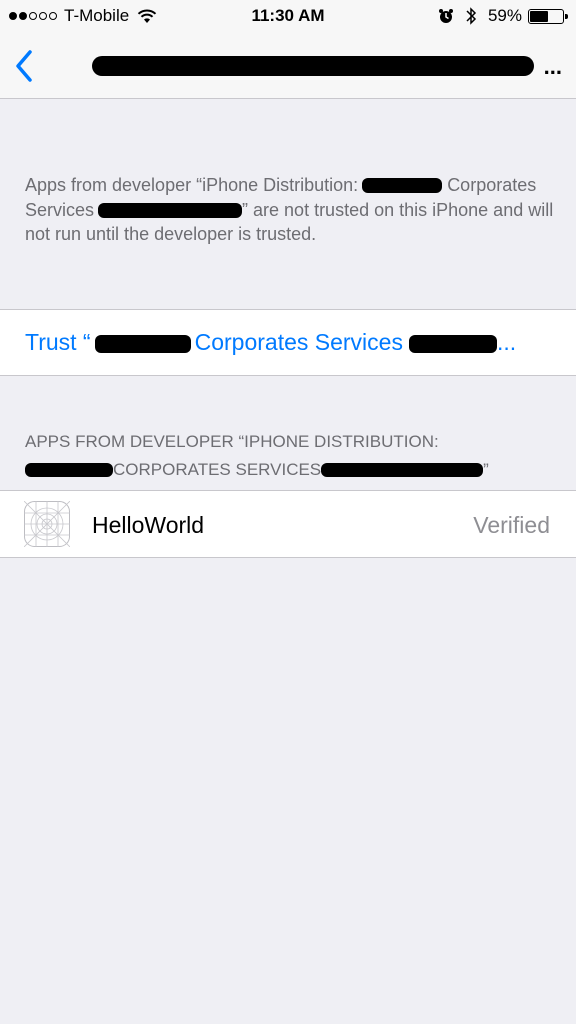 The image size is (576, 1024). I want to click on section-header-close-quote: ”, so click(486, 469).